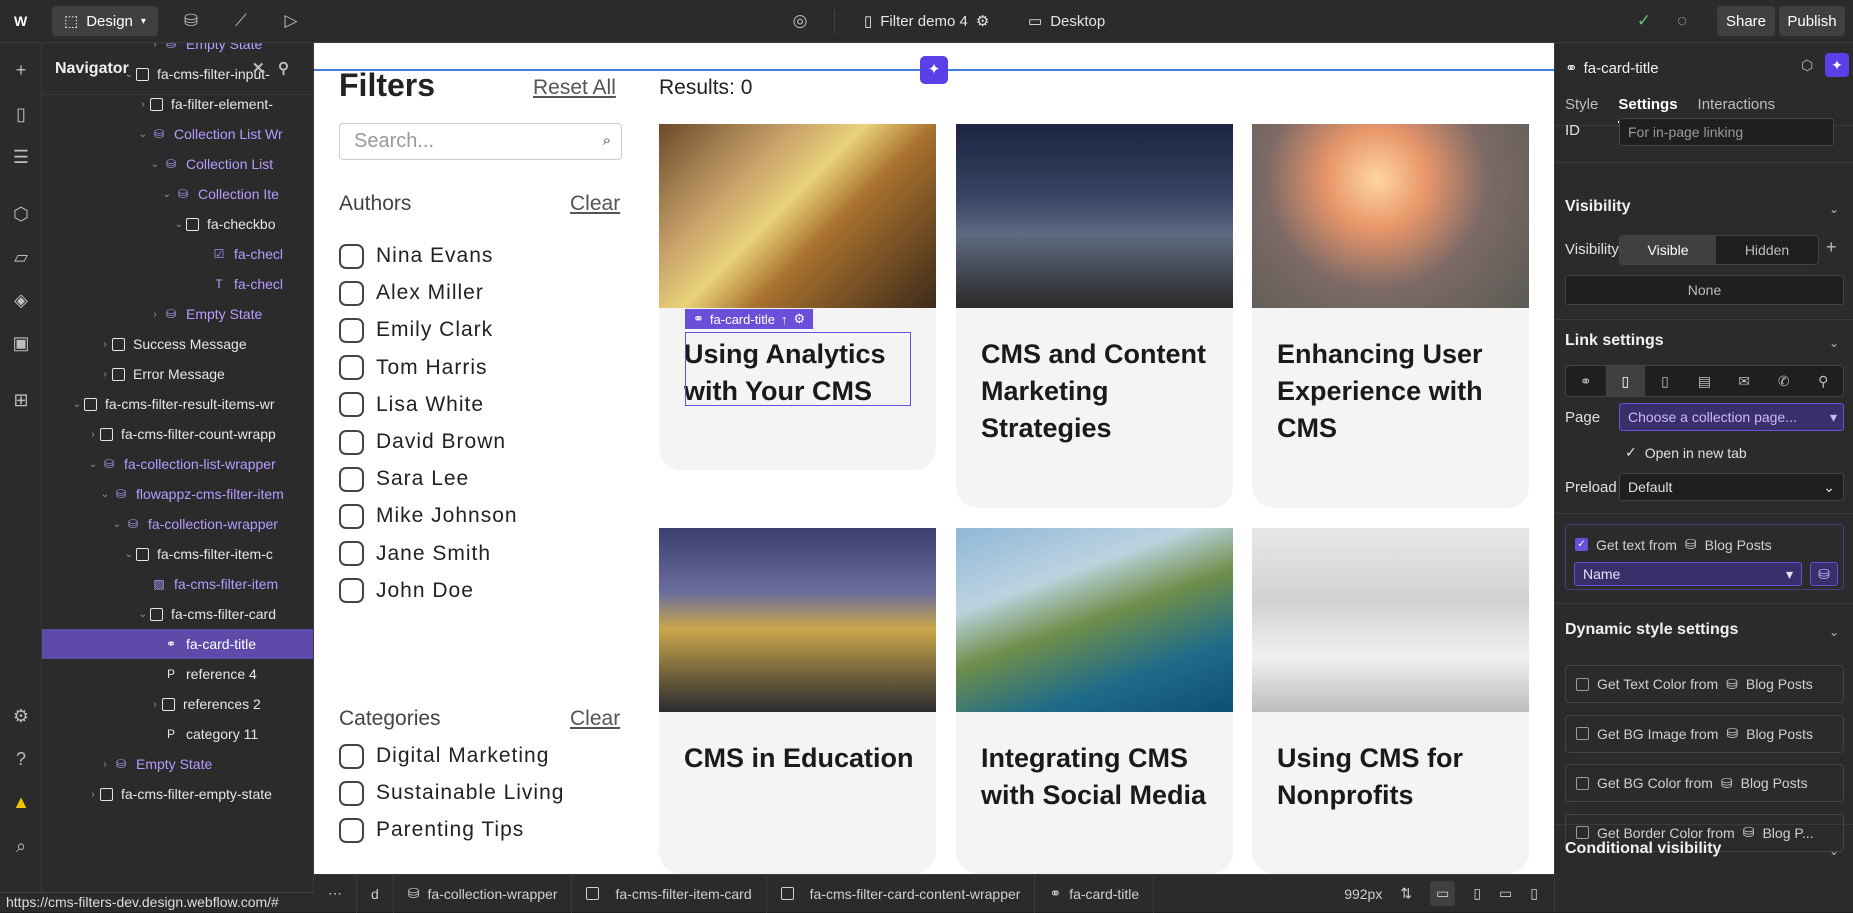 The height and width of the screenshot is (913, 1853). I want to click on breadcrumb-item: ⚭ fa-card-title, so click(1095, 893).